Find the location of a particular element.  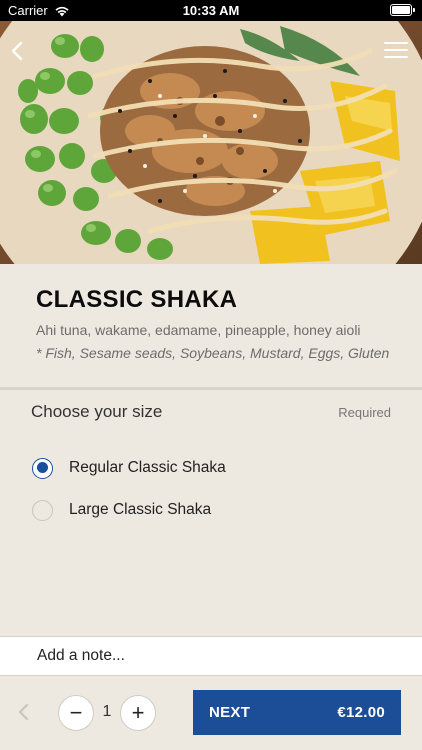

battery-icon is located at coordinates (402, 10).